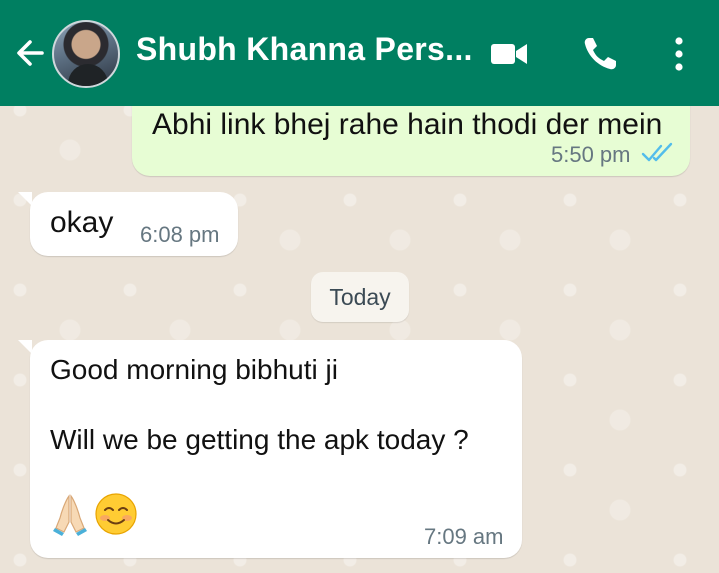 The height and width of the screenshot is (573, 719). What do you see at coordinates (360, 297) in the screenshot?
I see `date-separator: Today` at bounding box center [360, 297].